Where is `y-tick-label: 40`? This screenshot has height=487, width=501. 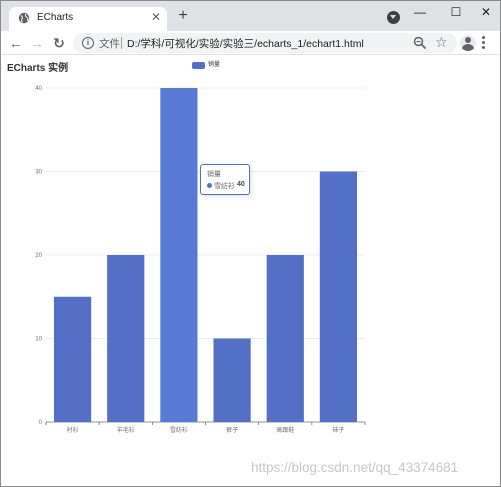 y-tick-label: 40 is located at coordinates (38, 89).